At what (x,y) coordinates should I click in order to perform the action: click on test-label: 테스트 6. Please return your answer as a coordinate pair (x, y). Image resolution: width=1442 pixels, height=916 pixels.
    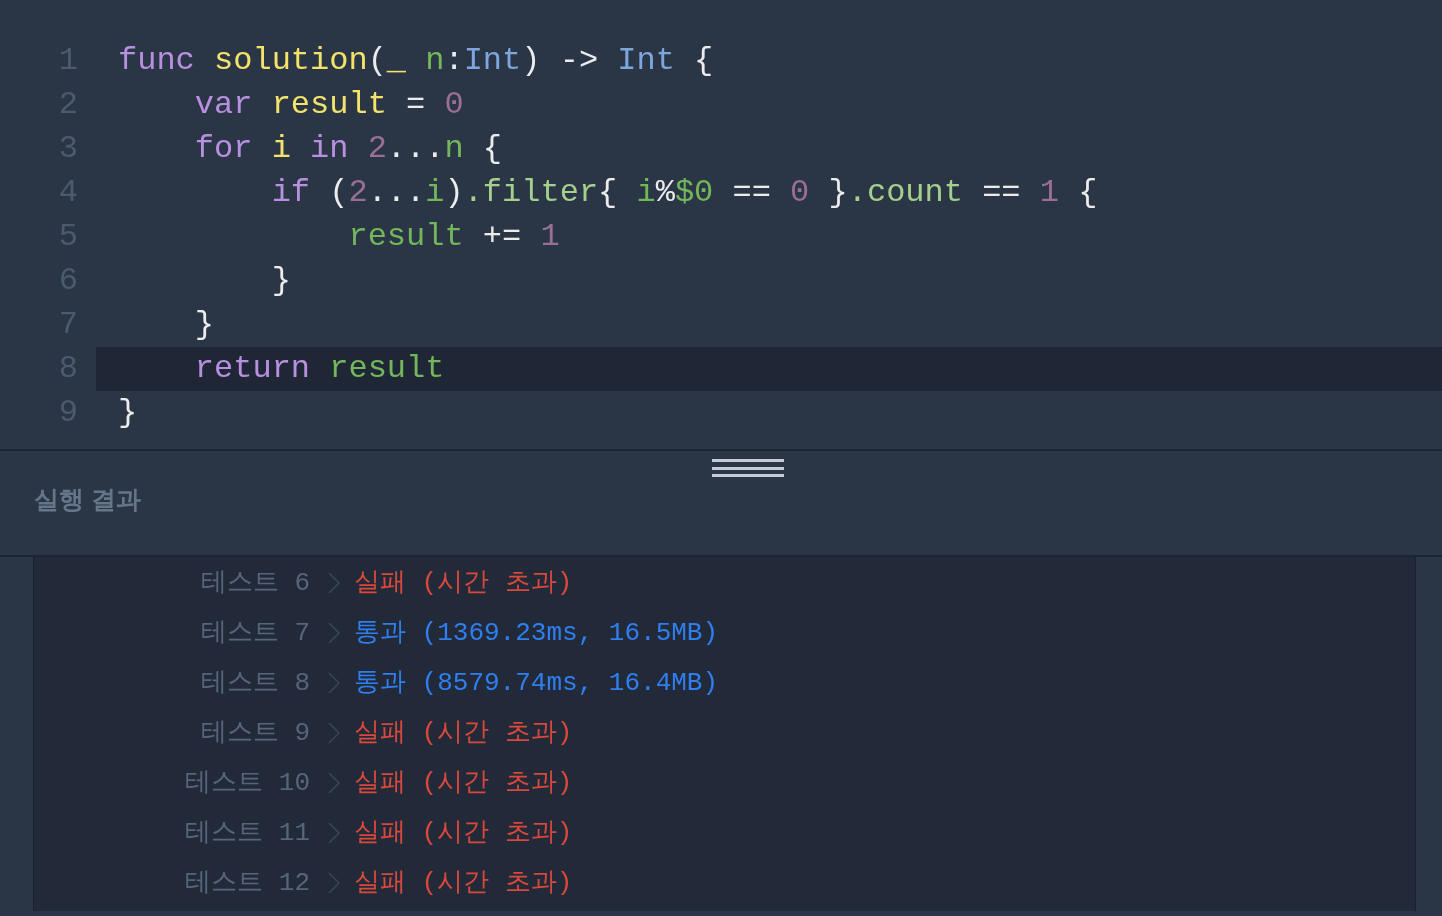
    Looking at the image, I should click on (254, 583).